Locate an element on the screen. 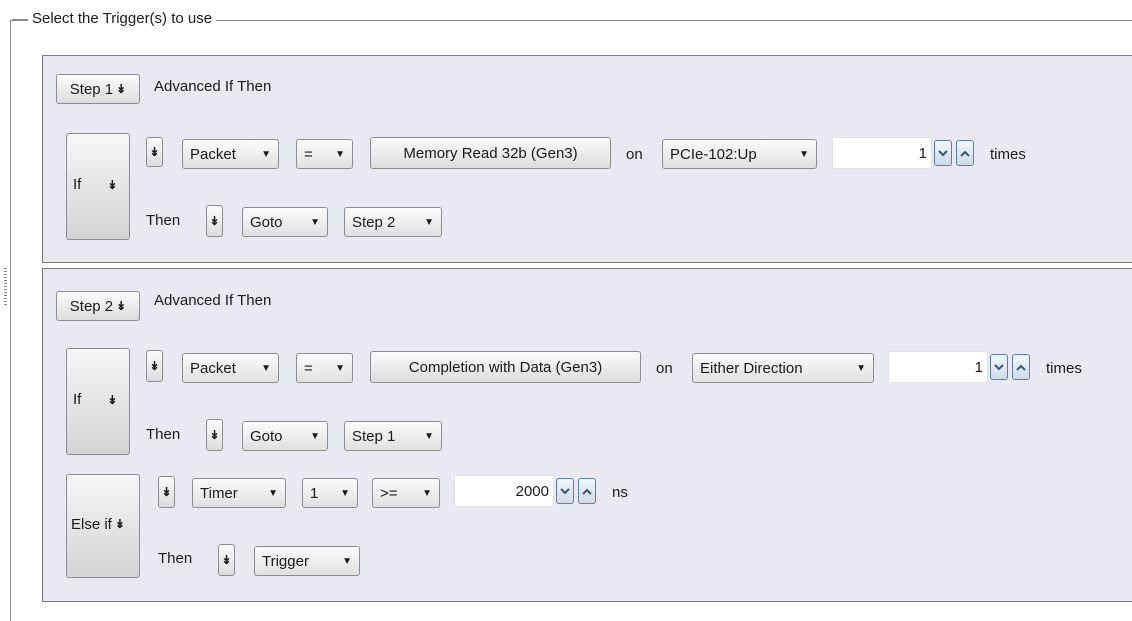 This screenshot has height=621, width=1132. step-1-action-select: Goto ▼ is located at coordinates (285, 222).